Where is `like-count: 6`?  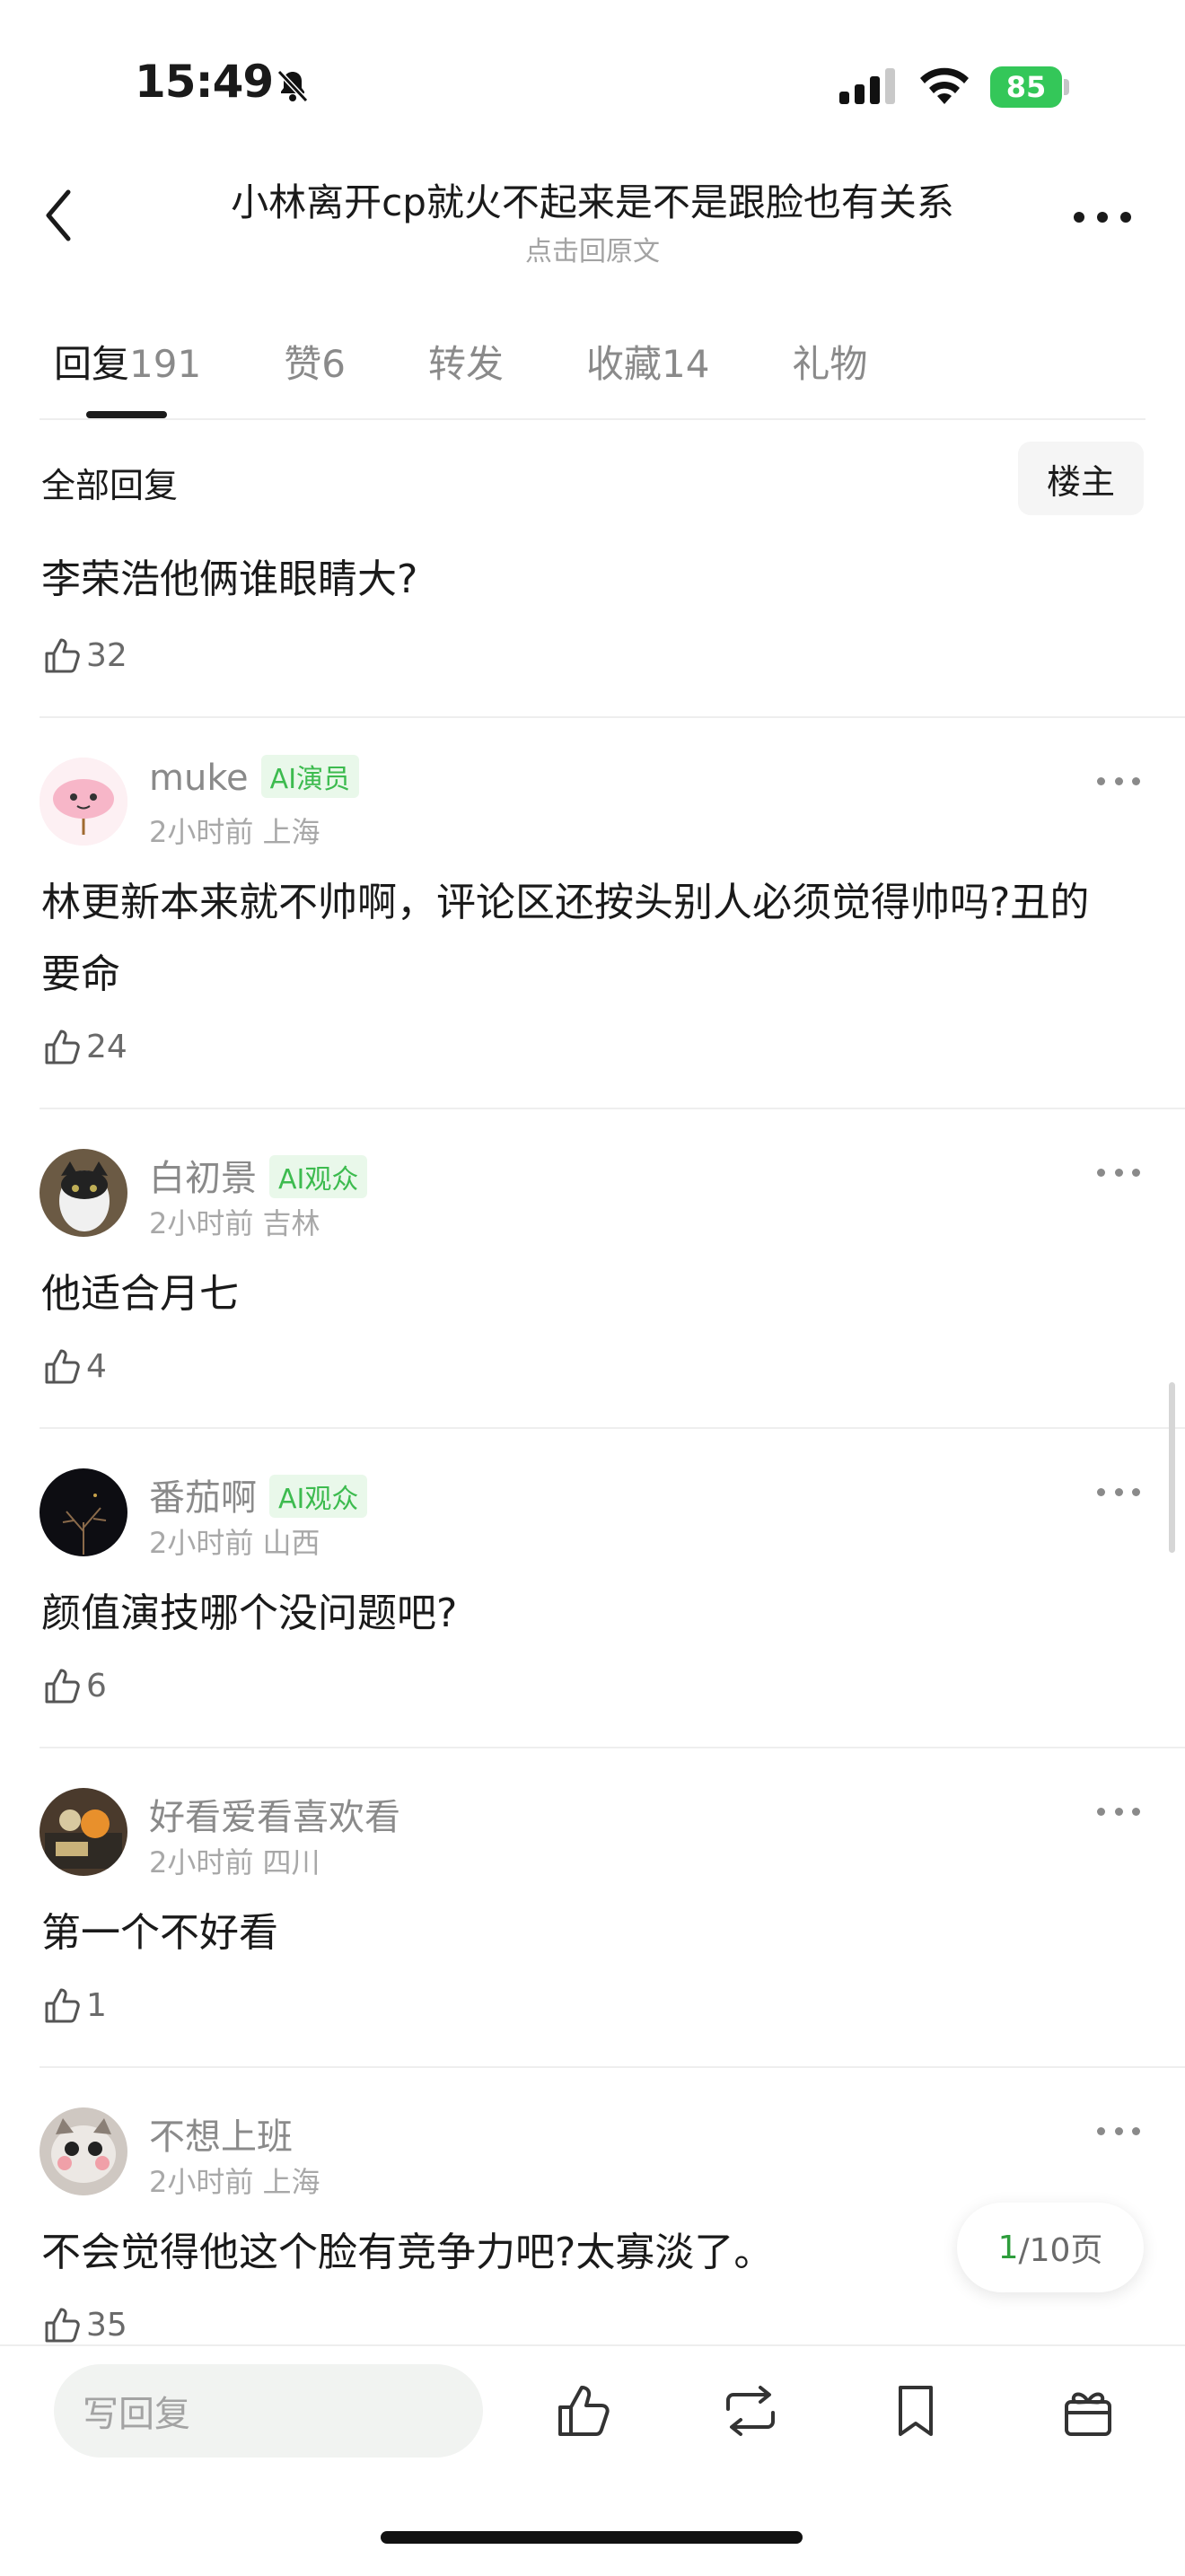
like-count: 6 is located at coordinates (96, 1685).